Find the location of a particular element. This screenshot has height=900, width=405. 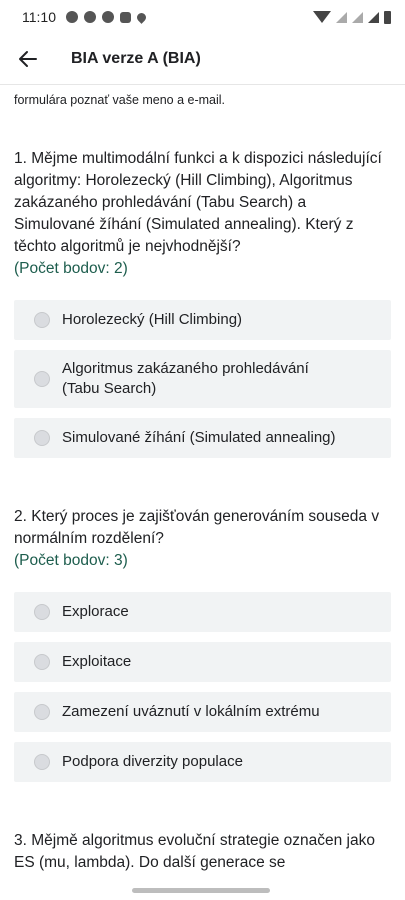

status-left: 11:10 is located at coordinates (85, 17).